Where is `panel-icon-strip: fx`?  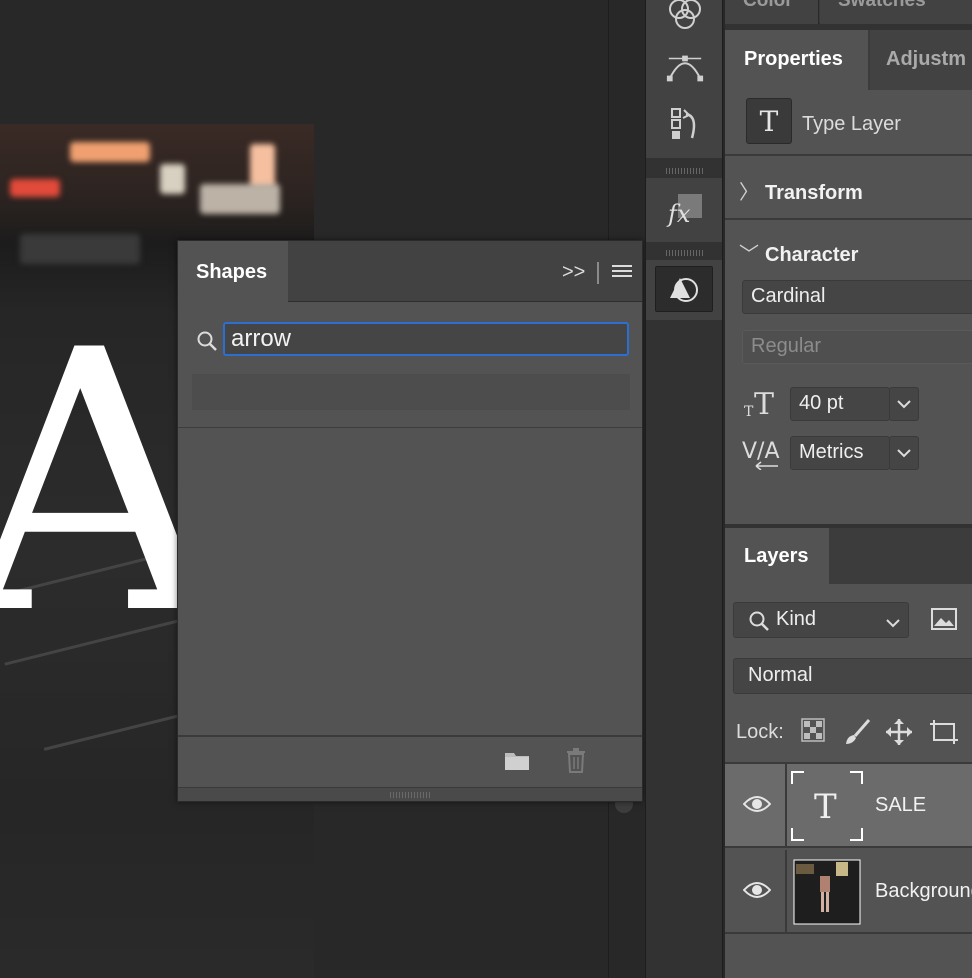
panel-icon-strip: fx is located at coordinates (684, 489).